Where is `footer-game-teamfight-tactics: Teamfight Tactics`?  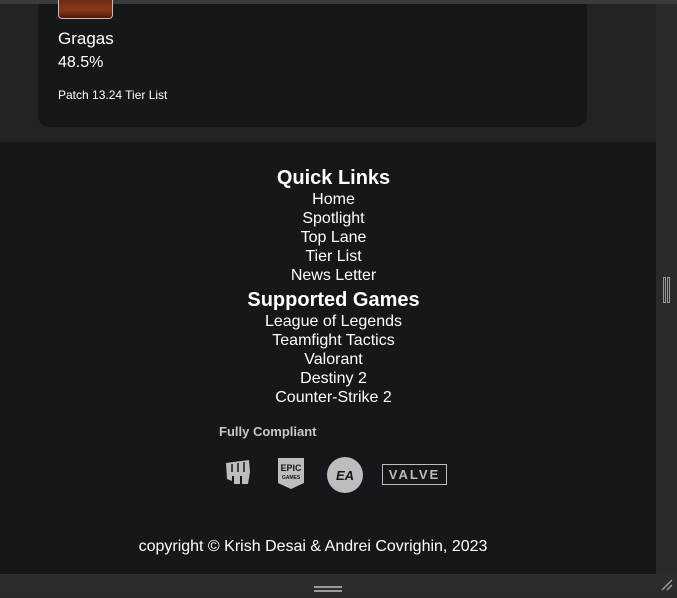
footer-game-teamfight-tactics: Teamfight Tactics is located at coordinates (333, 340).